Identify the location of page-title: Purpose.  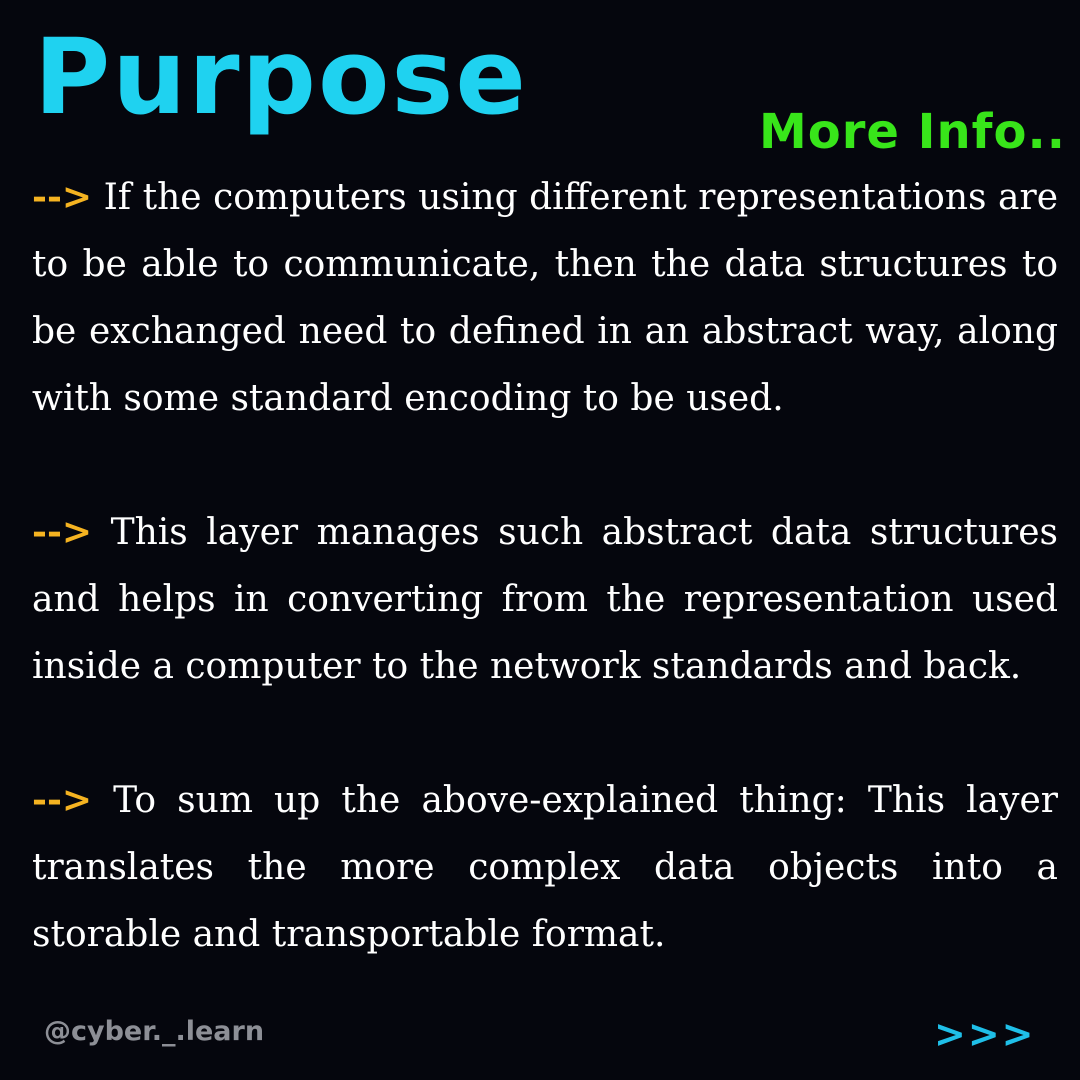
(281, 77).